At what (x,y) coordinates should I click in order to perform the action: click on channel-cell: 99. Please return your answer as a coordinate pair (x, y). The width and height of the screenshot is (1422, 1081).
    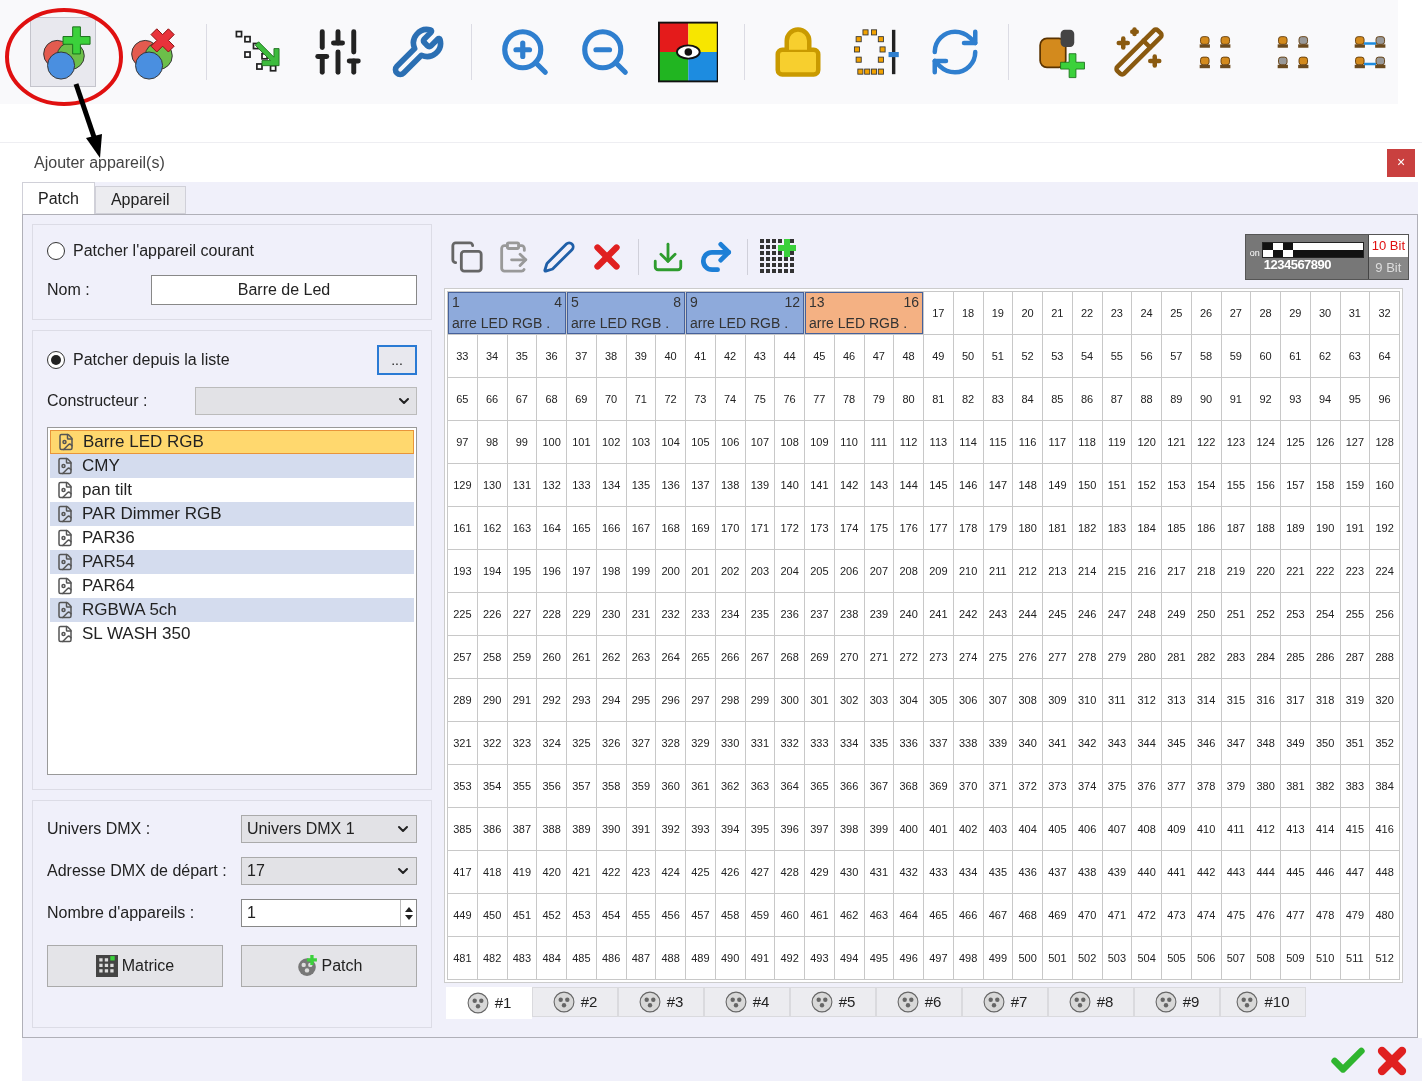
    Looking at the image, I should click on (522, 442).